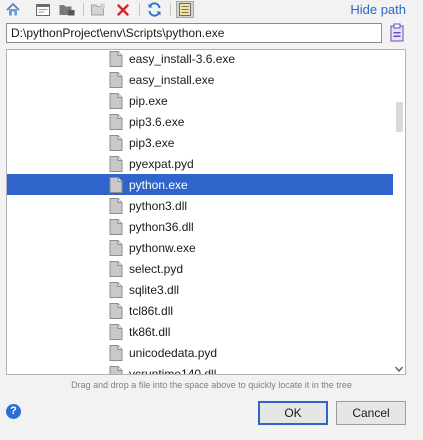 This screenshot has width=423, height=440. Describe the element at coordinates (399, 212) in the screenshot. I see `vertical-scrollbar` at that location.